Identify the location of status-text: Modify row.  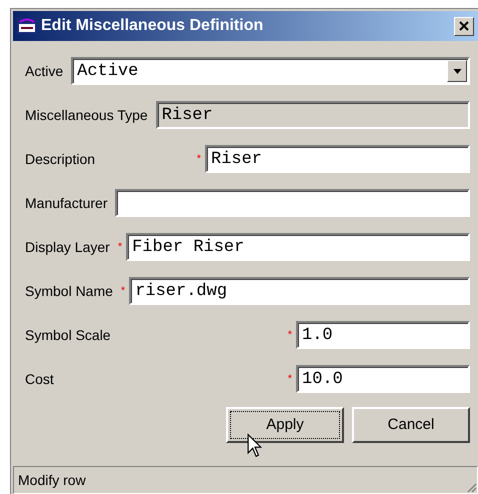
(52, 480).